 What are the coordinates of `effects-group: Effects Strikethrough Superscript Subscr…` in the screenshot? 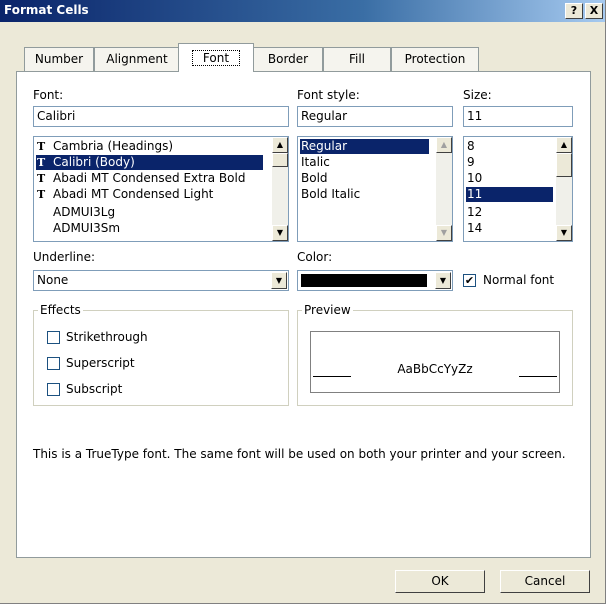 It's located at (161, 354).